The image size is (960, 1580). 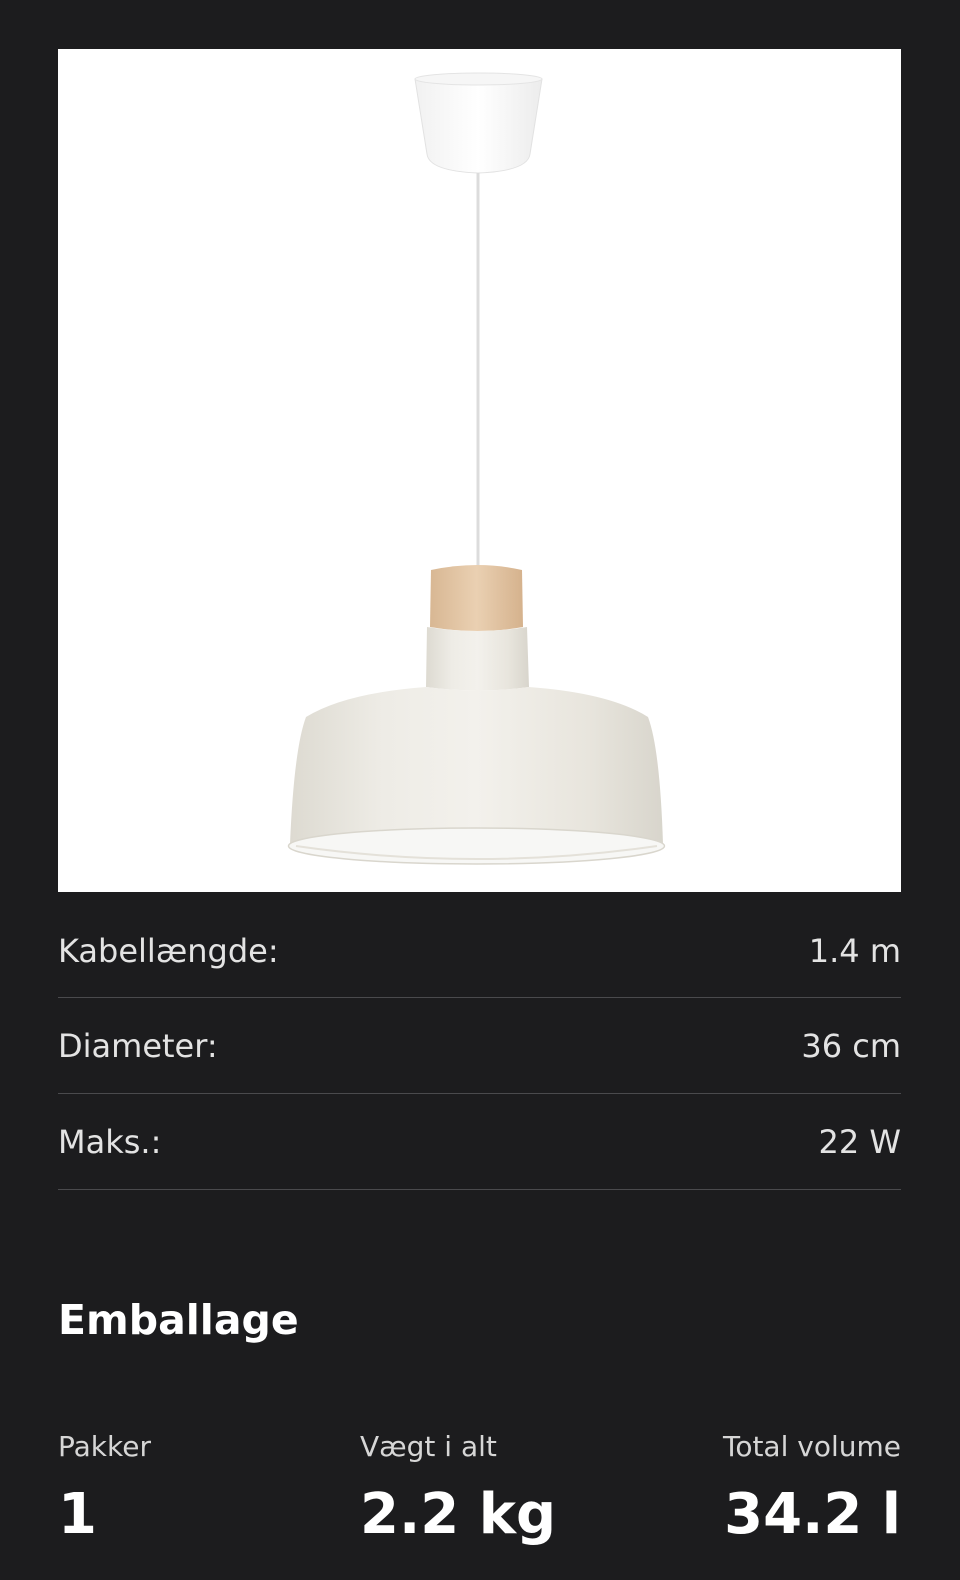 What do you see at coordinates (428, 1446) in the screenshot?
I see `weight-label: Vægt i alt` at bounding box center [428, 1446].